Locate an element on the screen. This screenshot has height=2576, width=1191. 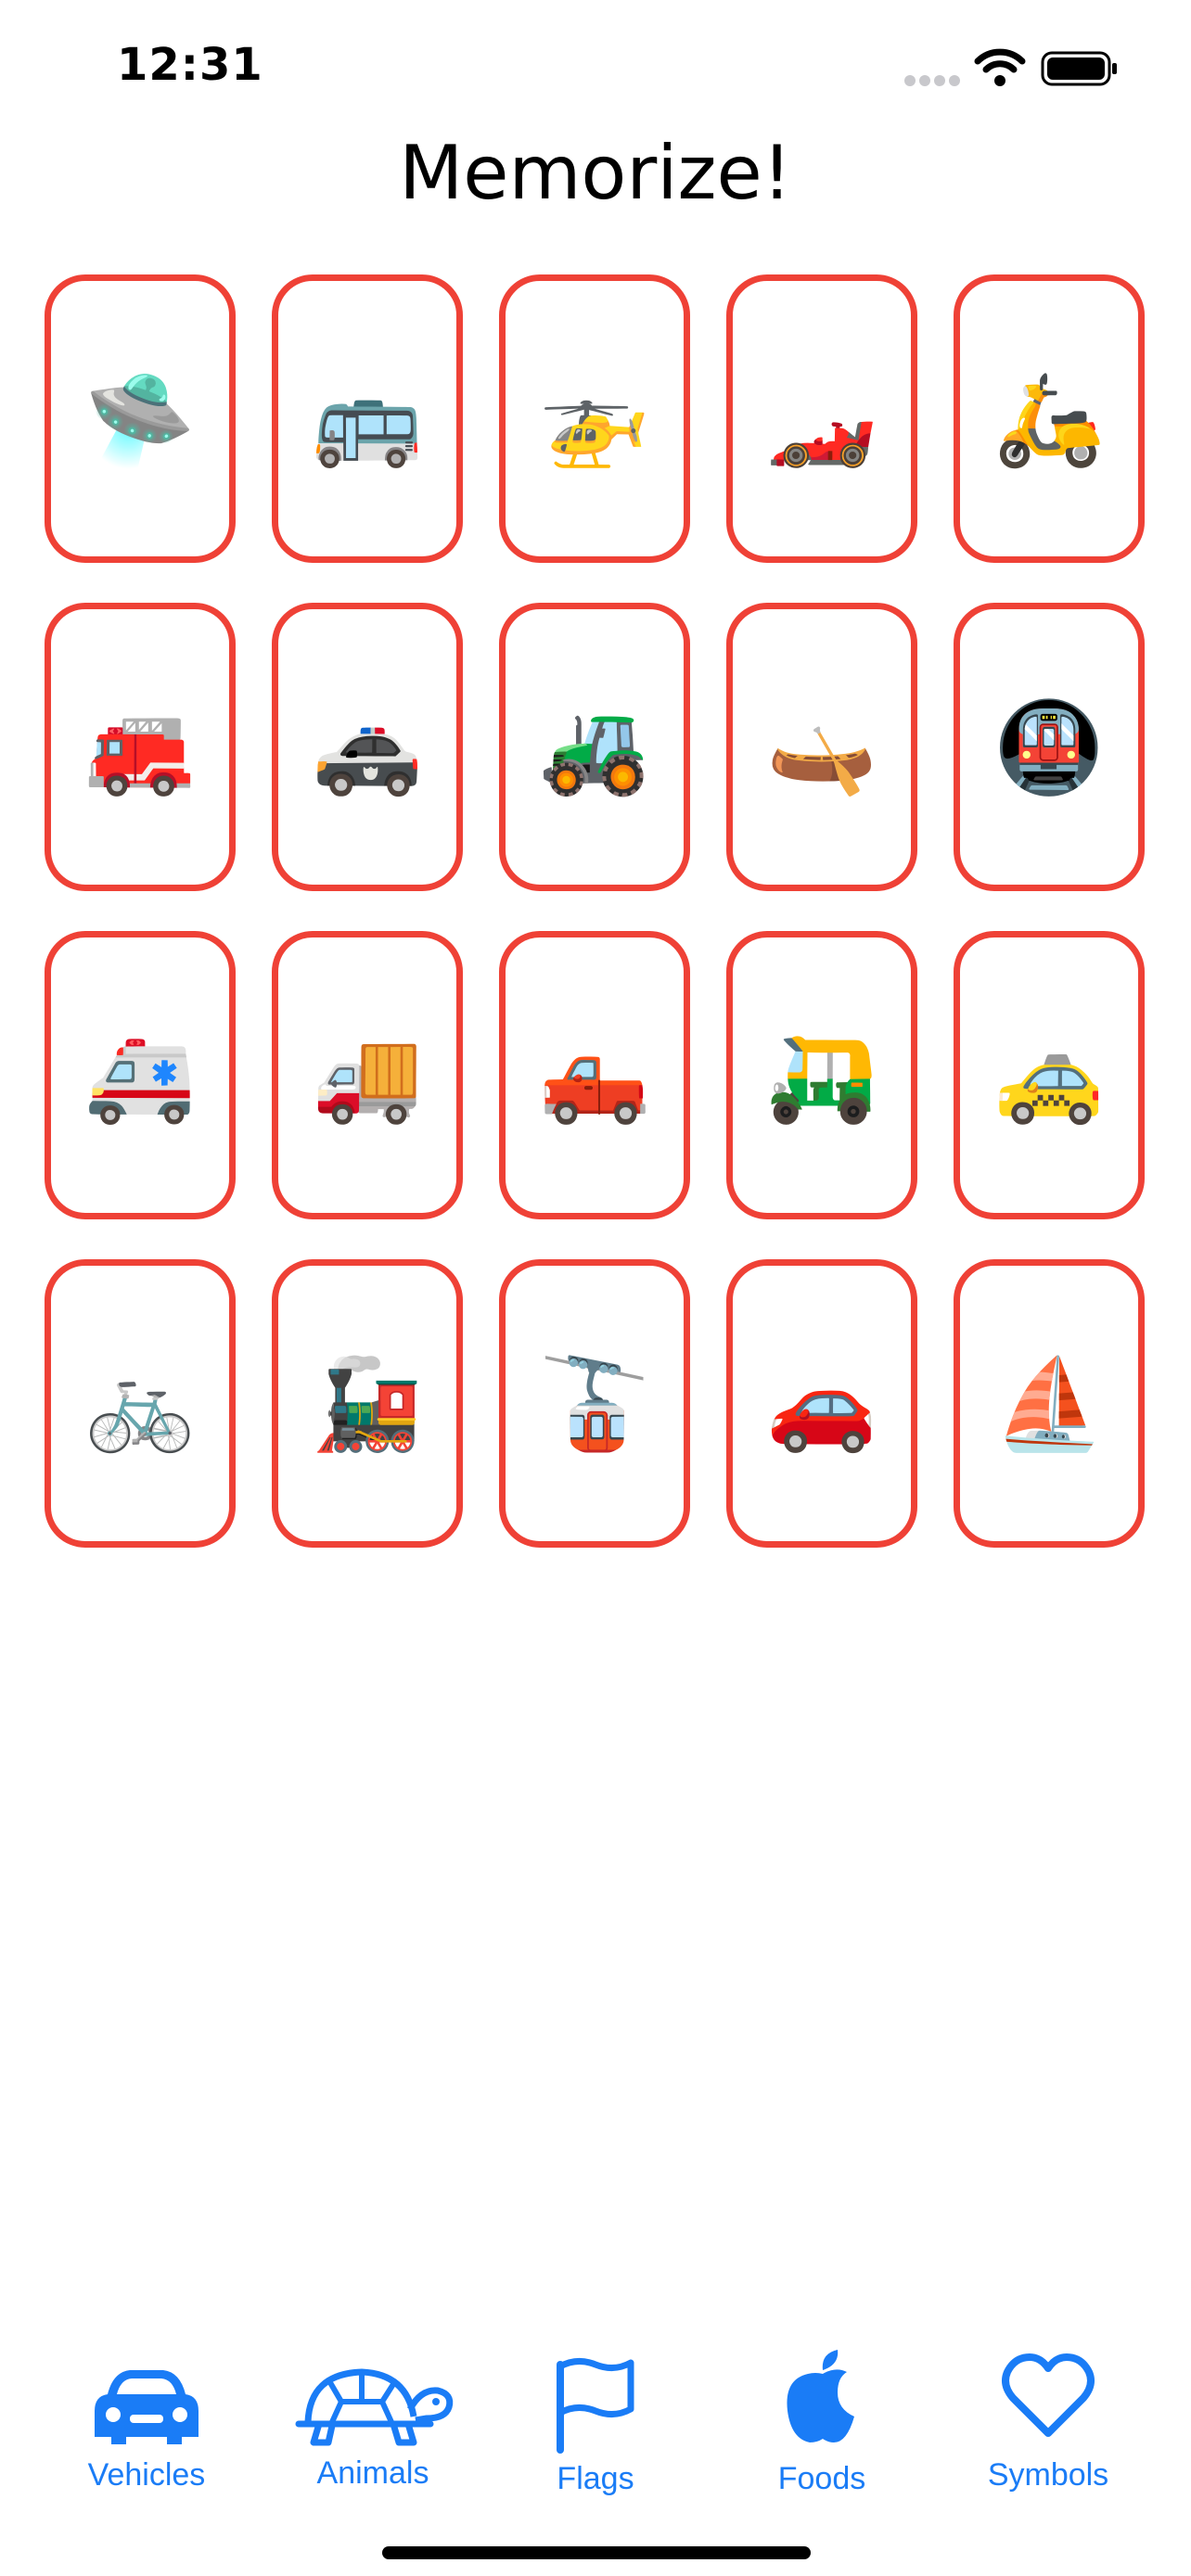
card-emoji: 🚲 is located at coordinates (140, 1404).